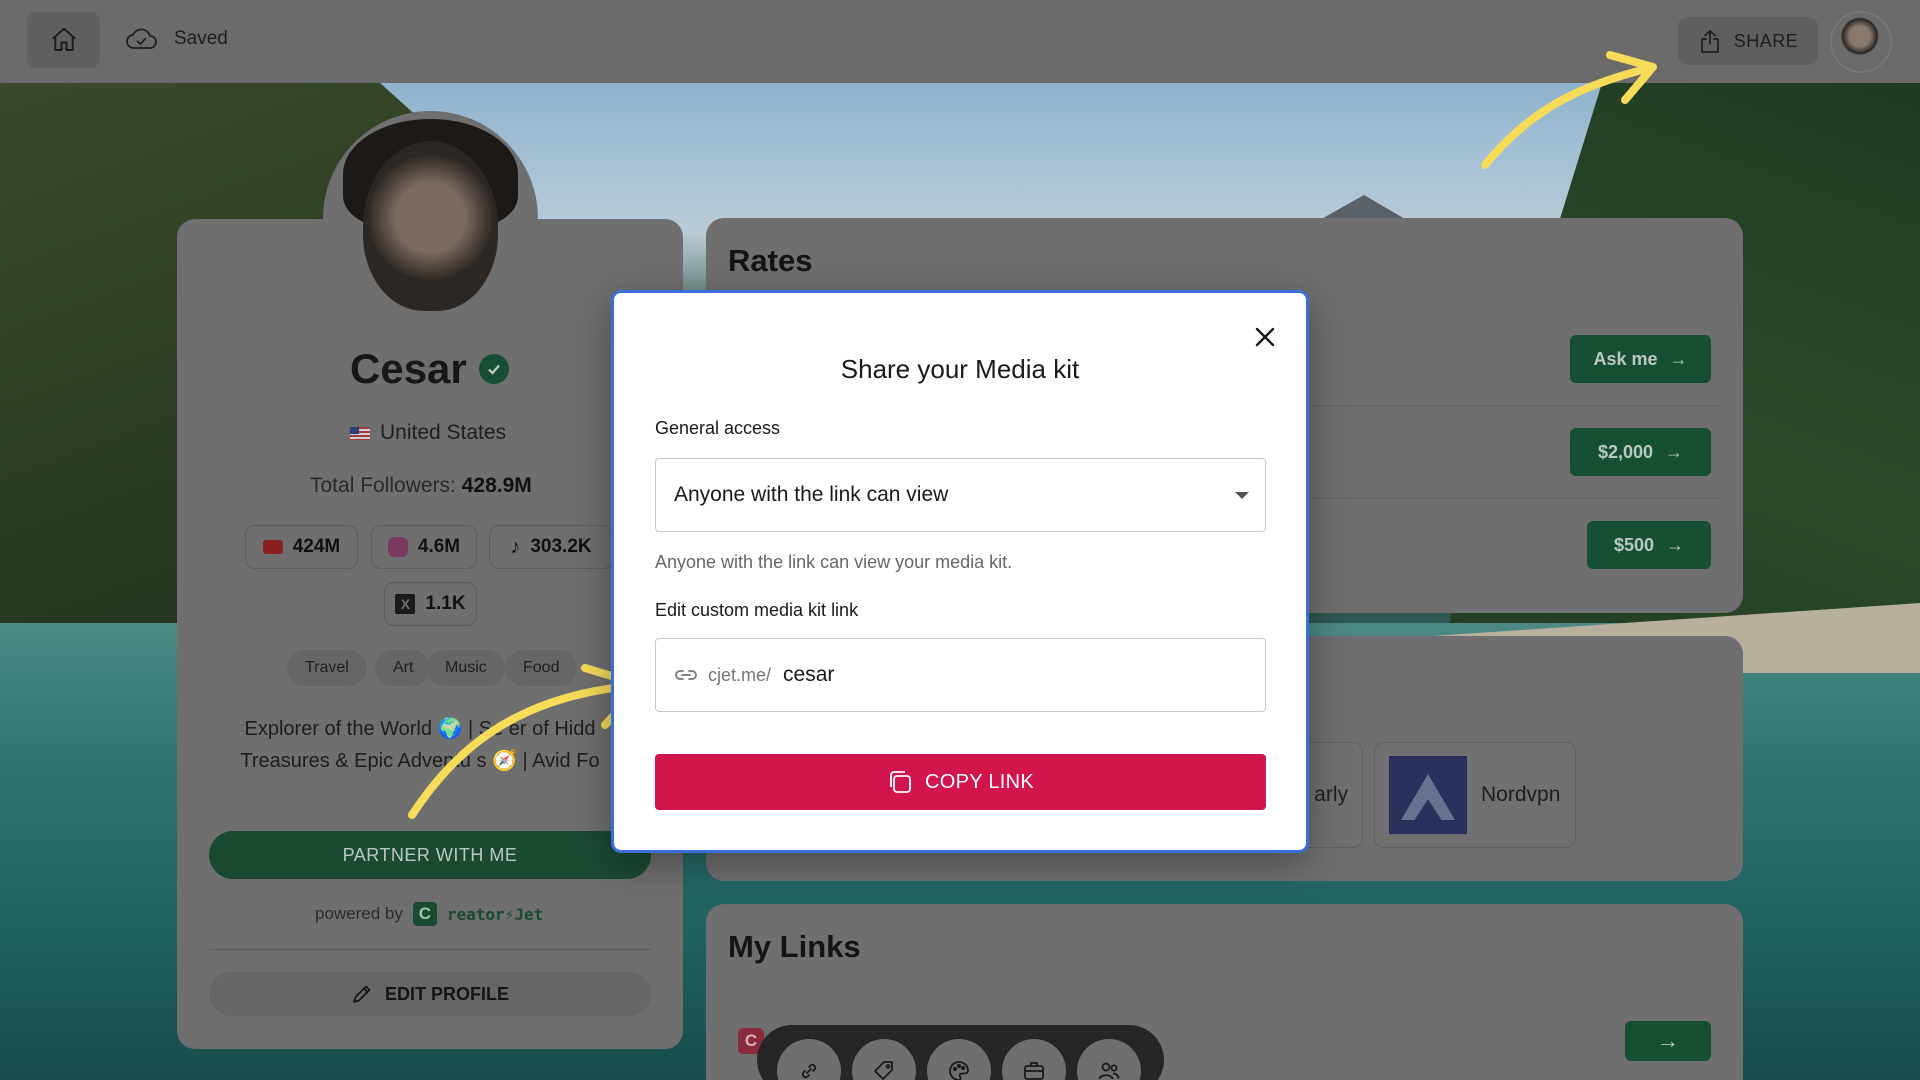  What do you see at coordinates (1709, 41) in the screenshot?
I see `share-icon` at bounding box center [1709, 41].